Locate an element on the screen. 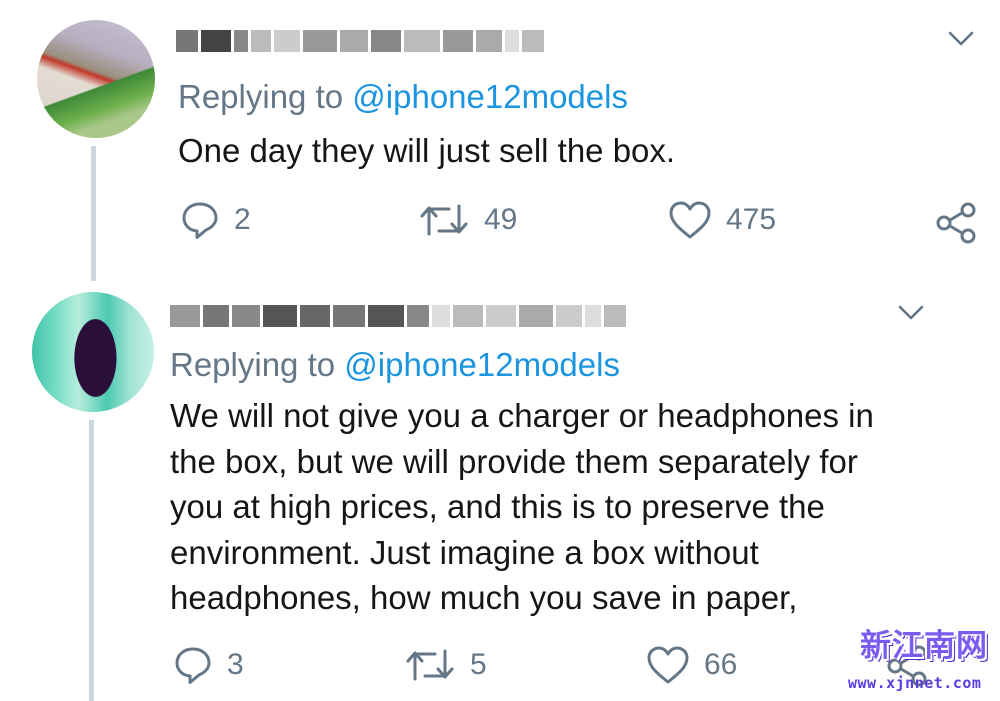  reply-count: 2 is located at coordinates (242, 219).